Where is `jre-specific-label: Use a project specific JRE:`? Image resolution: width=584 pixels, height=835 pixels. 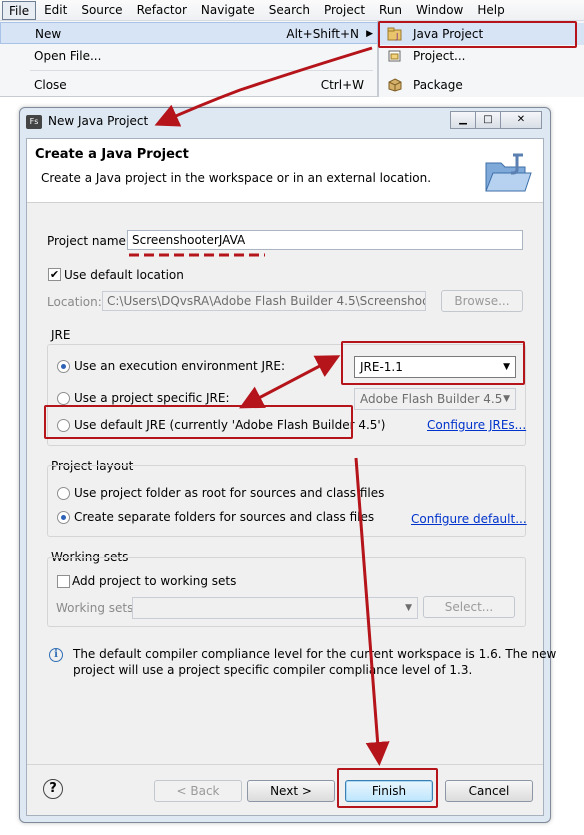 jre-specific-label: Use a project specific JRE: is located at coordinates (152, 398).